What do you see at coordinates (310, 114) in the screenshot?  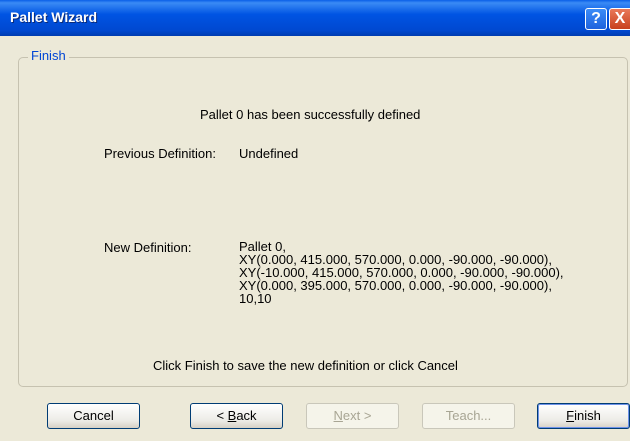 I see `success-message: Pallet 0 has been successfully defined` at bounding box center [310, 114].